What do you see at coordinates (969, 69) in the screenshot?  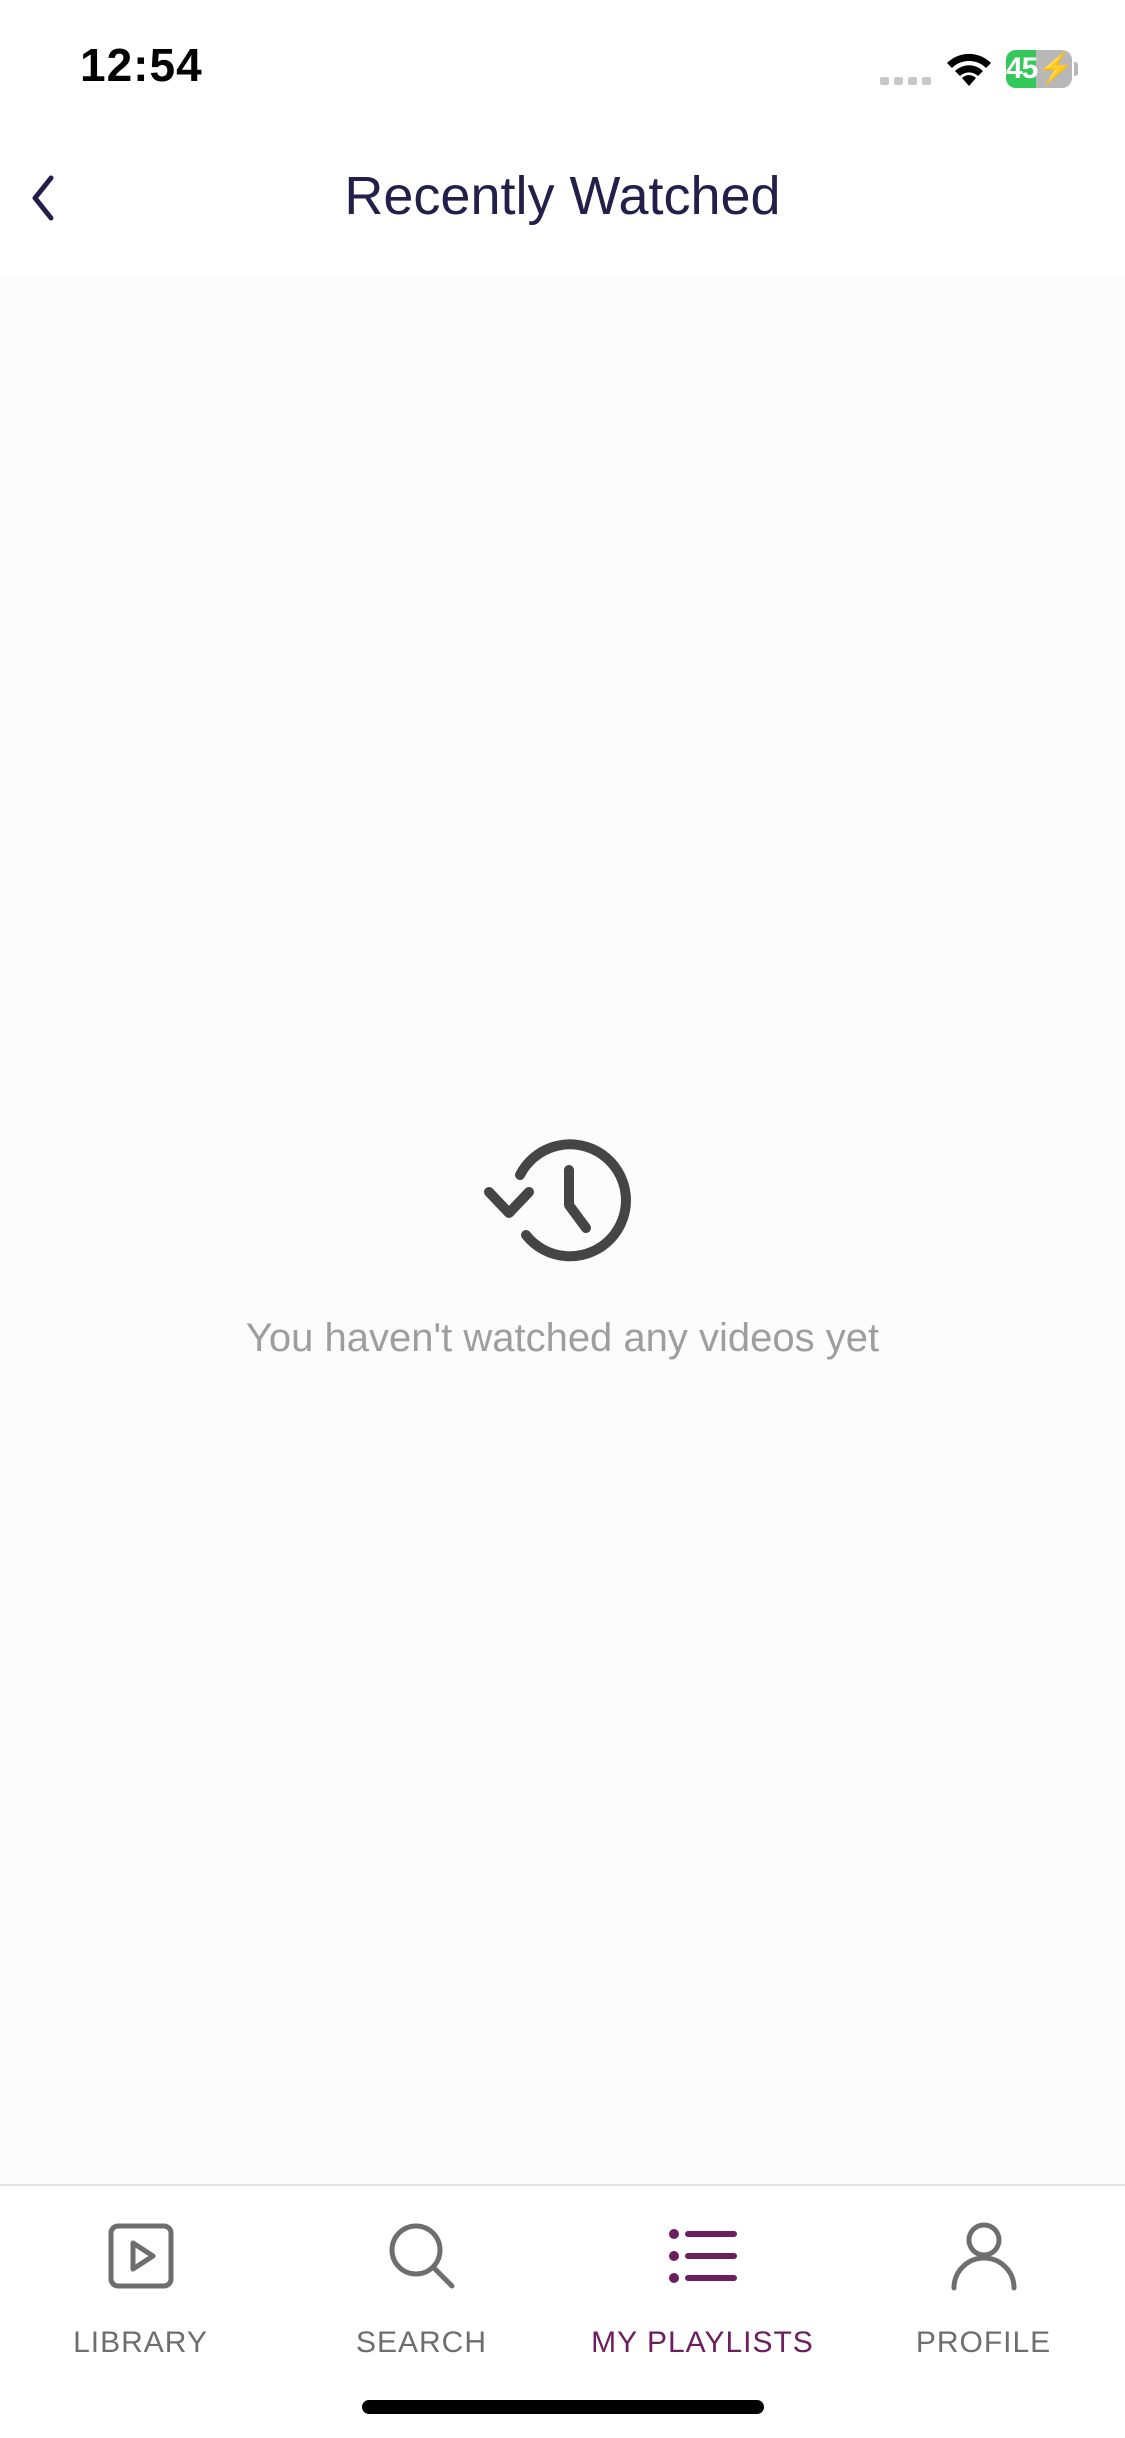 I see `wifi-icon` at bounding box center [969, 69].